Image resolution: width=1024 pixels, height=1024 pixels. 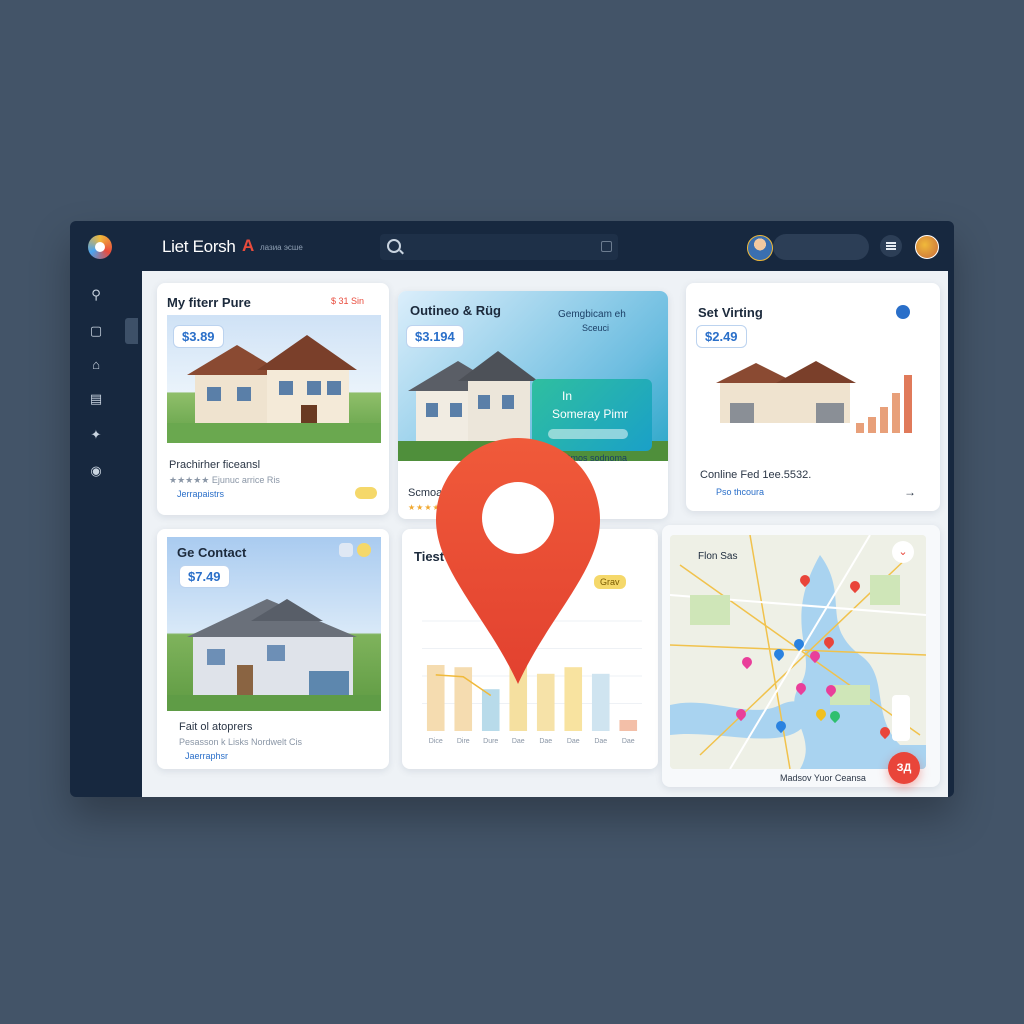 What do you see at coordinates (455, 310) in the screenshot?
I see `card-title: Outineo & Rüg` at bounding box center [455, 310].